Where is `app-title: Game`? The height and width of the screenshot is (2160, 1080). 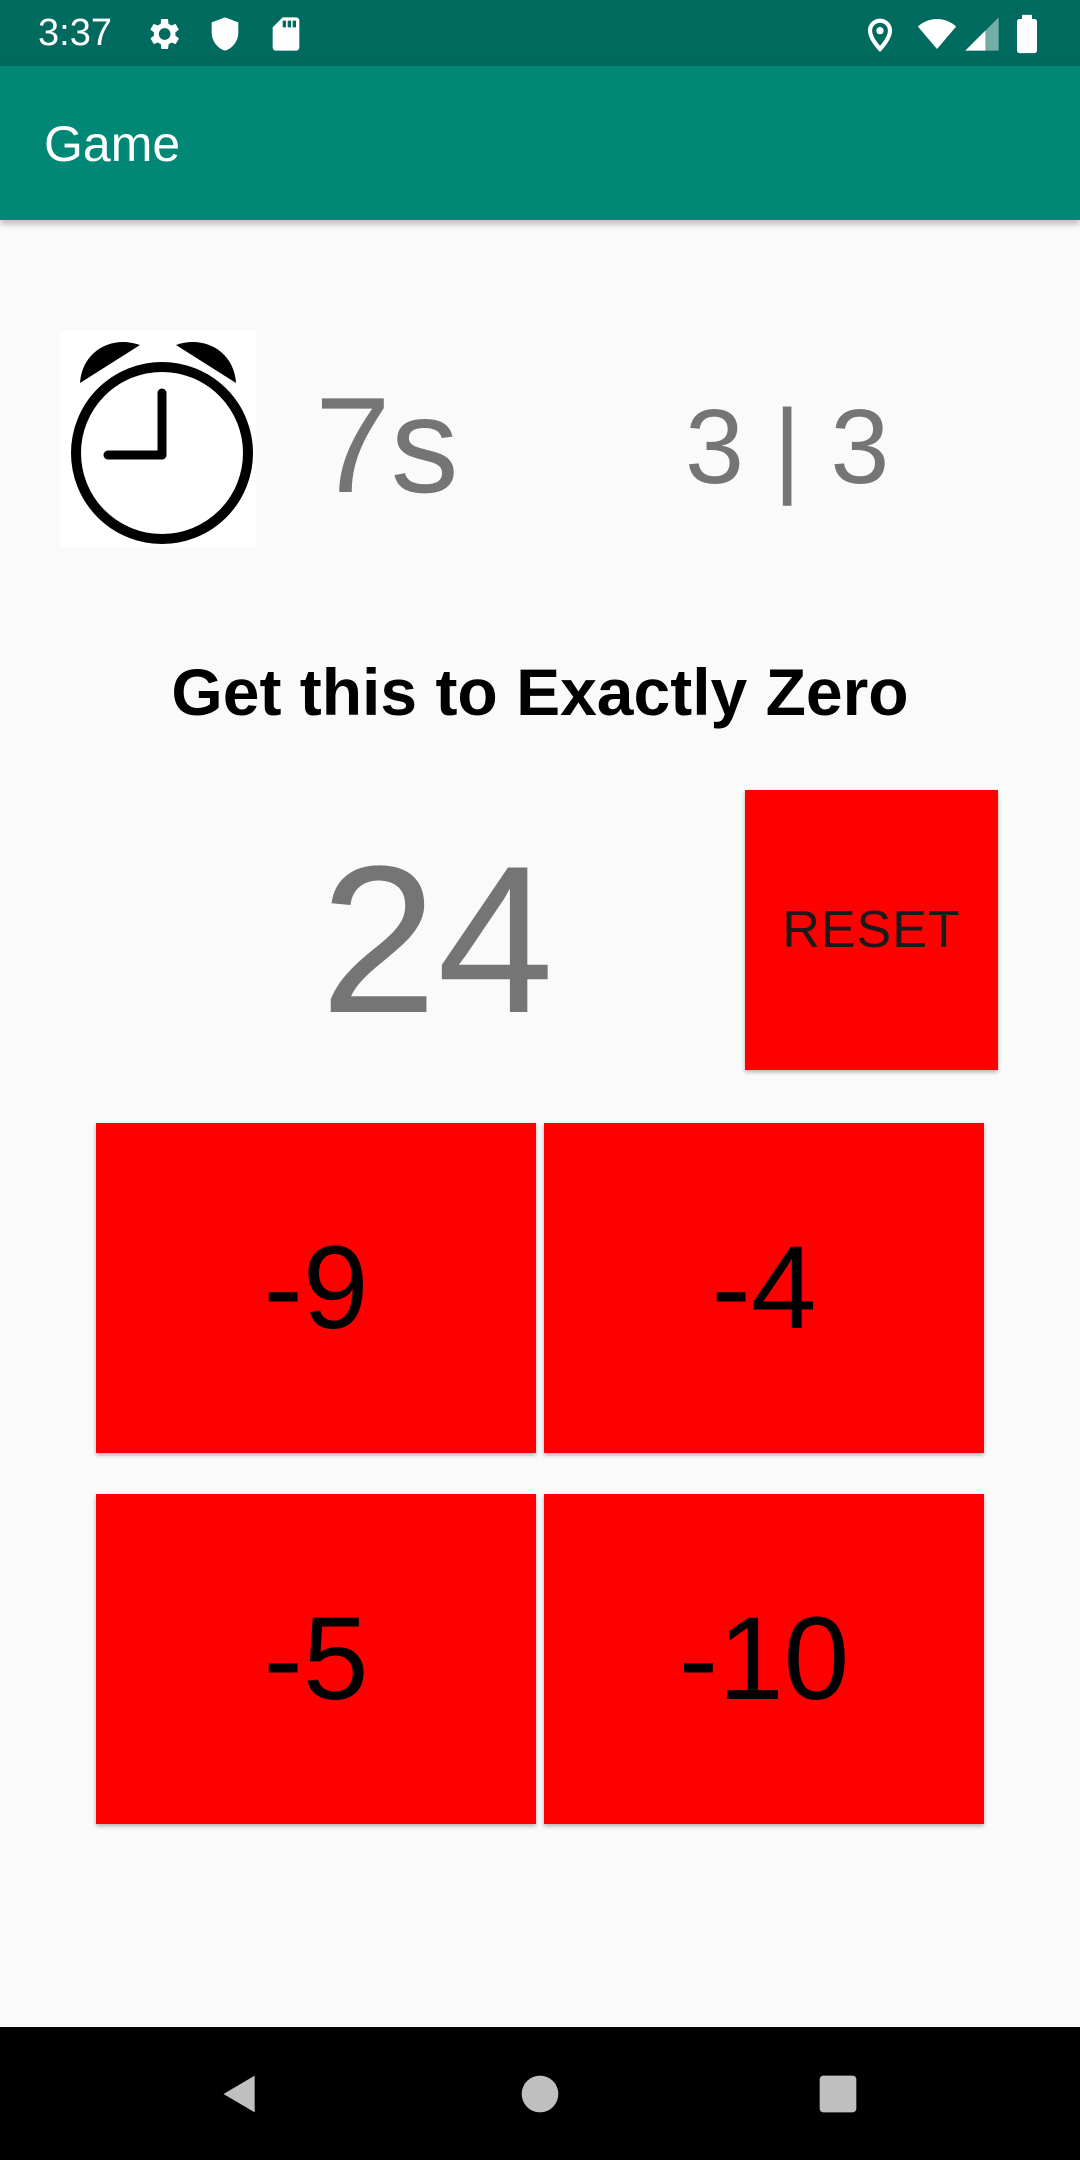 app-title: Game is located at coordinates (112, 144).